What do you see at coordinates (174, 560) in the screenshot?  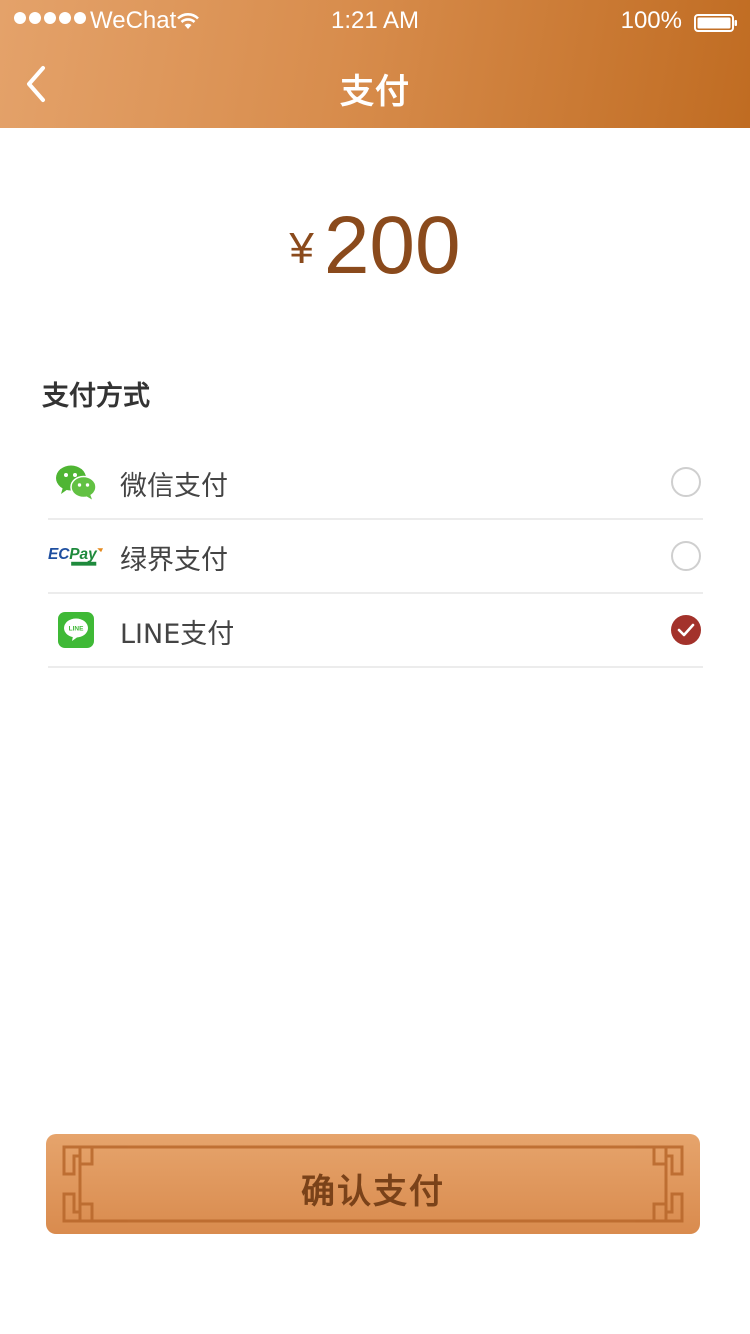 I see `method-label: 绿界支付` at bounding box center [174, 560].